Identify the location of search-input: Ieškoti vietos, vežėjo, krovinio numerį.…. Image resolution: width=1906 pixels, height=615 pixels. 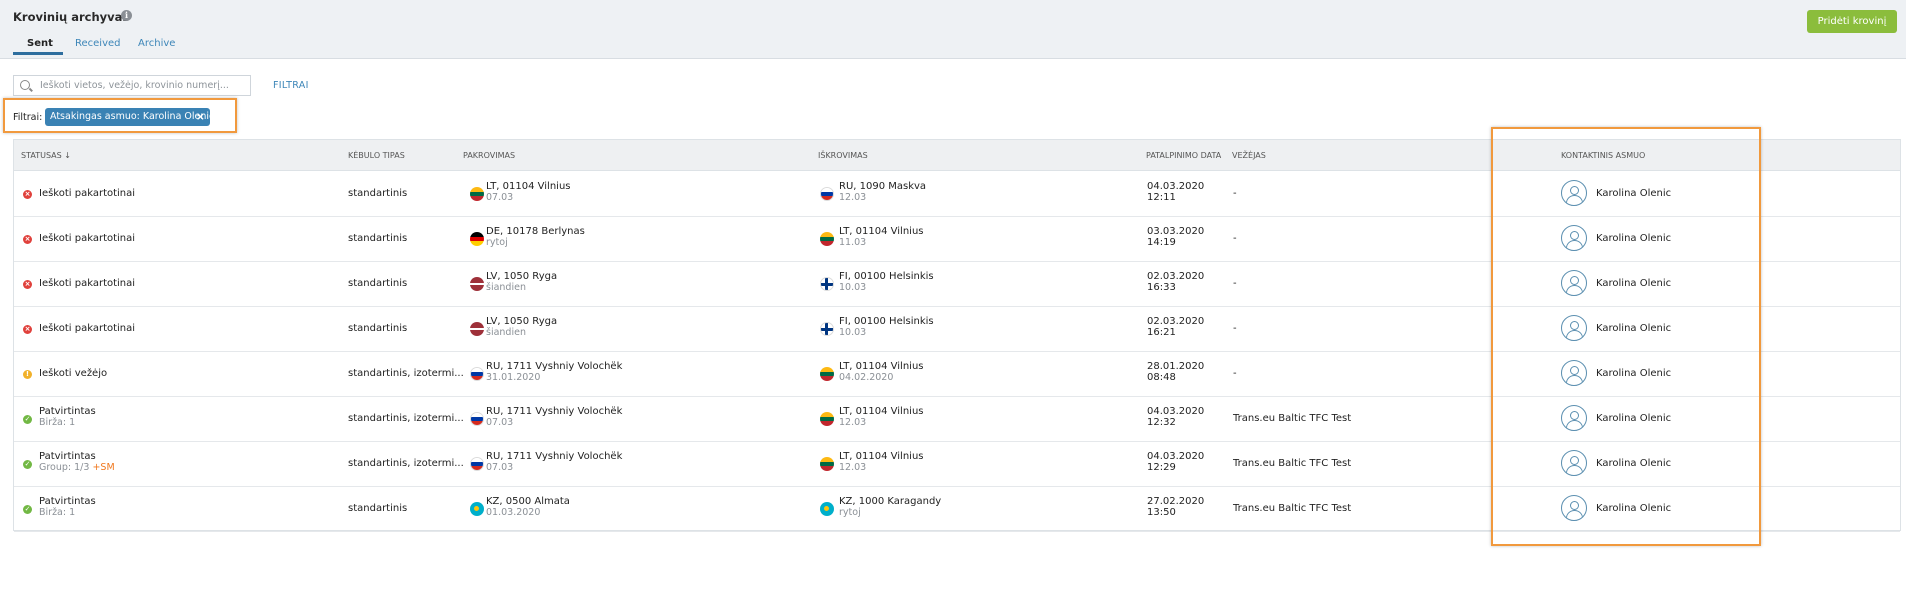
(132, 85).